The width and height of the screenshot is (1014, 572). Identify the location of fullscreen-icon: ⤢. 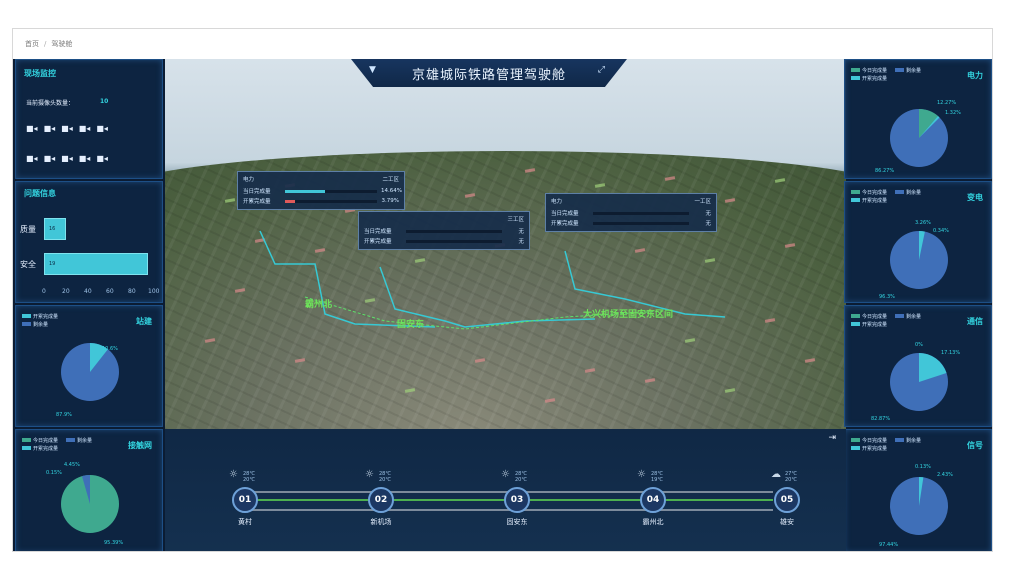
(601, 70).